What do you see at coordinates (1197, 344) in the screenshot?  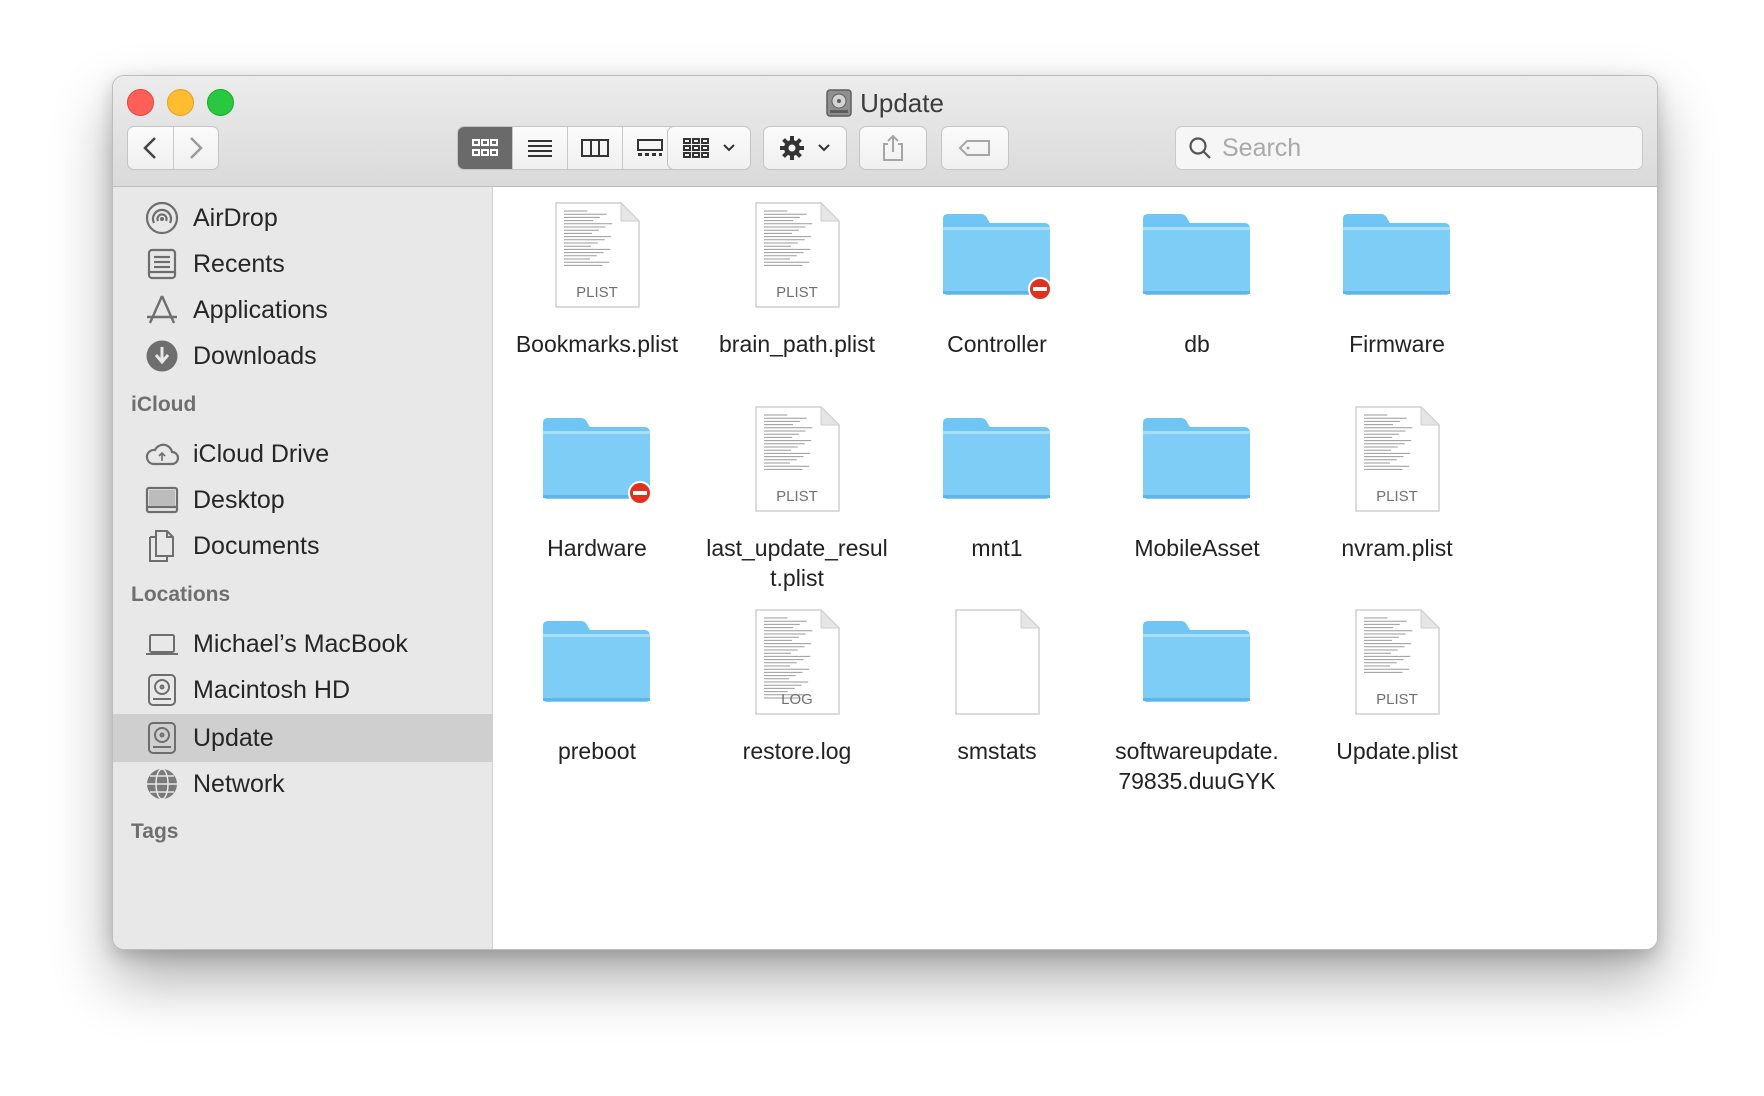 I see `file-name: db` at bounding box center [1197, 344].